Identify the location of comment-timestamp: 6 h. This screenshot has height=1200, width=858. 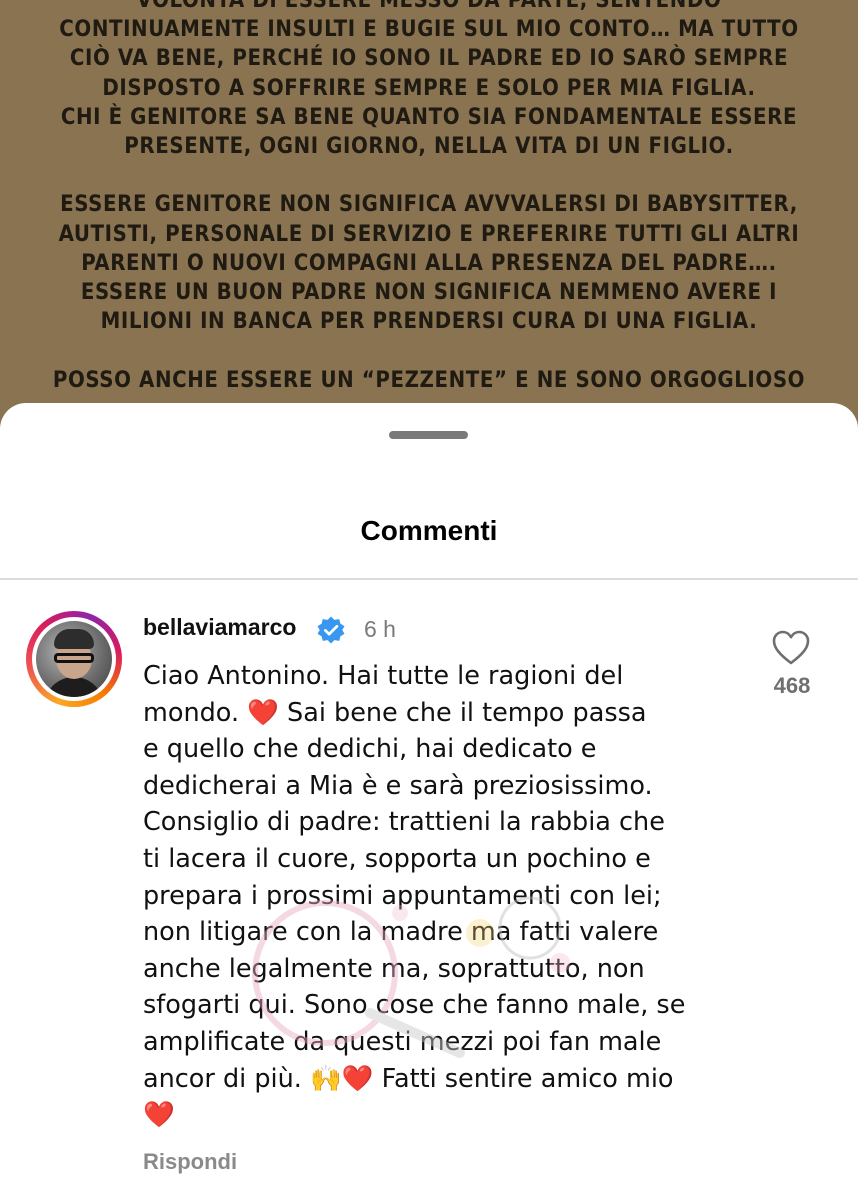
(380, 629).